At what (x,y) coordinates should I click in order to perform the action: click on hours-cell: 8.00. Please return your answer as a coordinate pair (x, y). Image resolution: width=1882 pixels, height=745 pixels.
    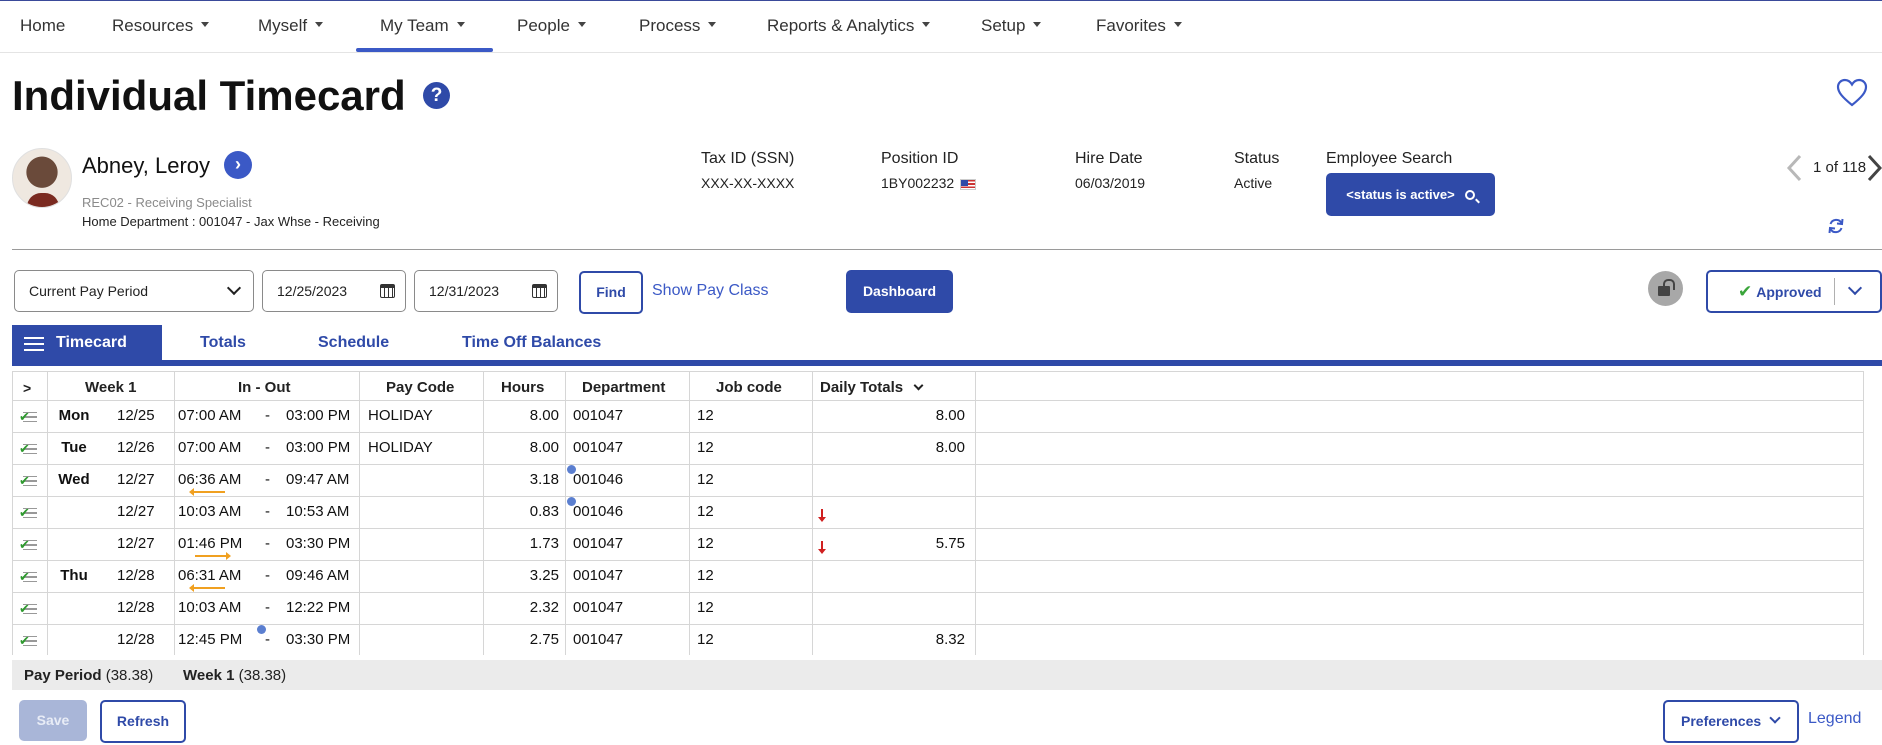
    Looking at the image, I should click on (544, 415).